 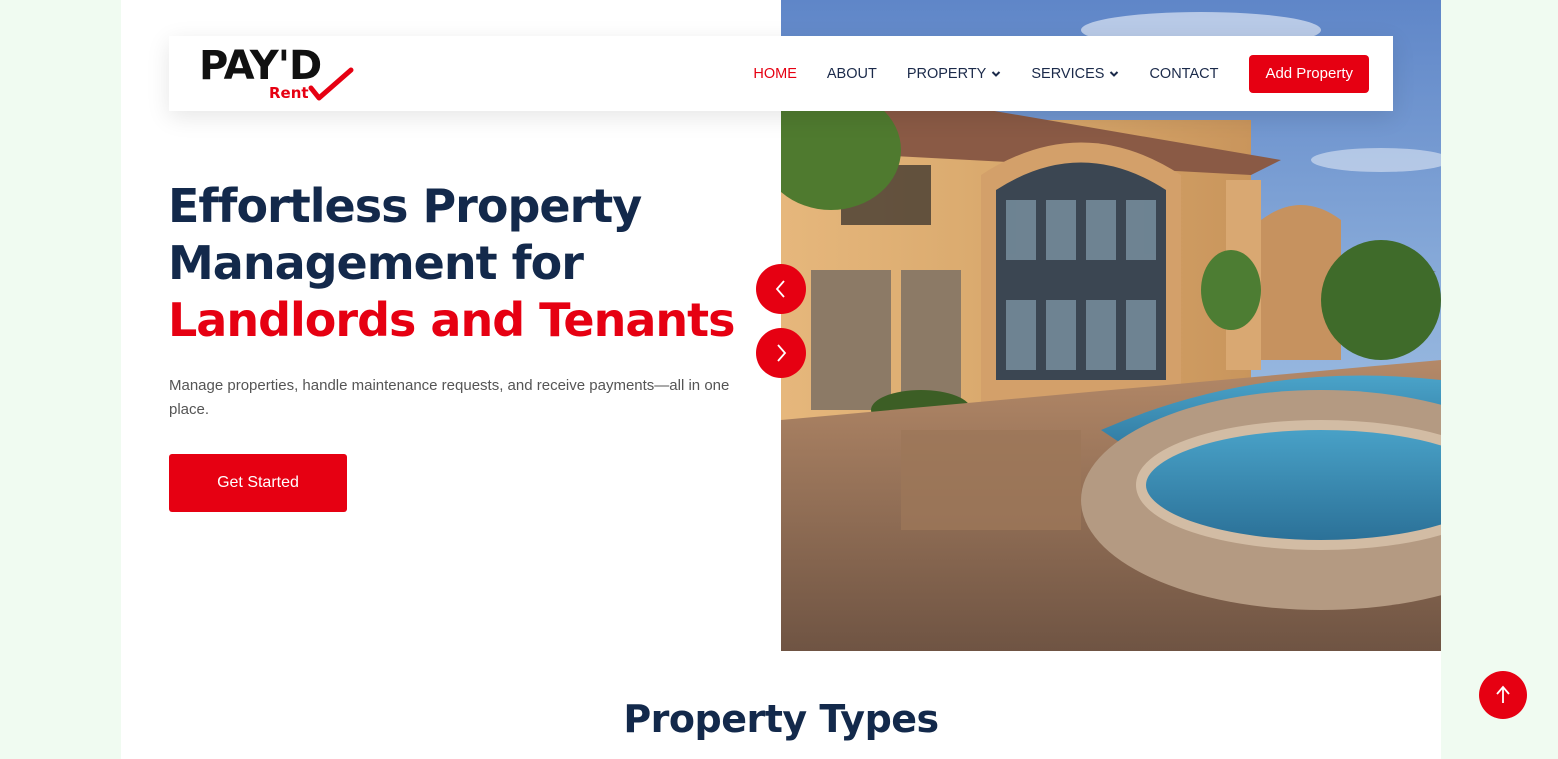 I want to click on nav-services: SERVICES, so click(x=1075, y=74).